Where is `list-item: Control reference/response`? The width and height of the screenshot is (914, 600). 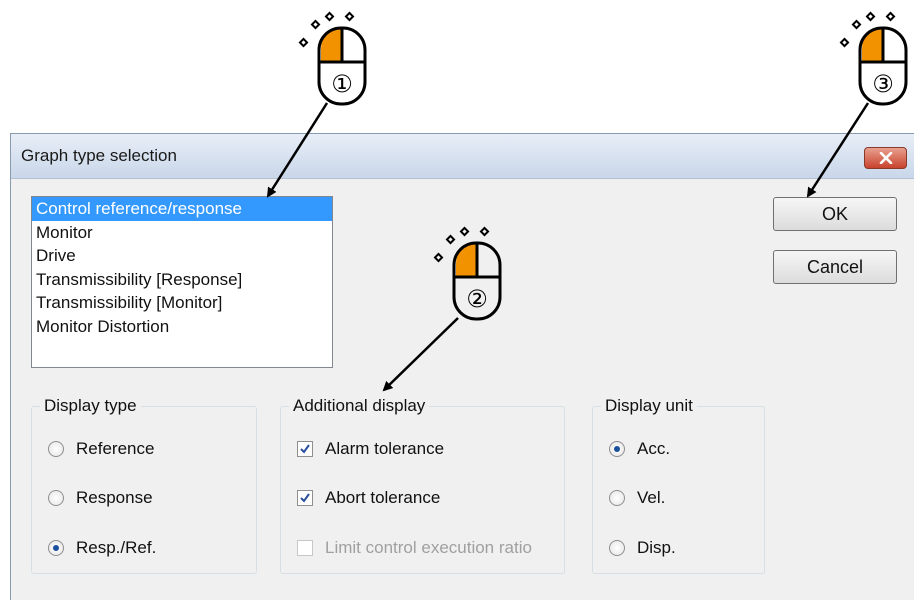
list-item: Control reference/response is located at coordinates (182, 209).